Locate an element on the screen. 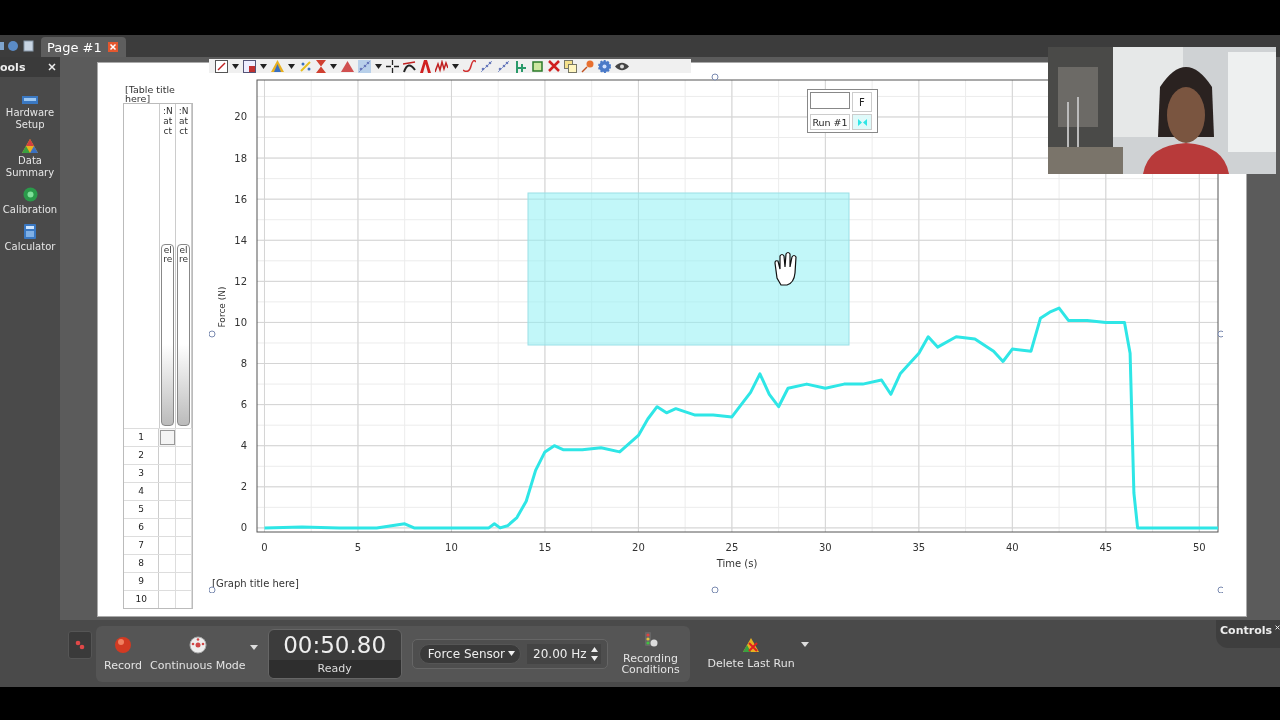 This screenshot has width=1280, height=720. line-marker-icon is located at coordinates (862, 122).